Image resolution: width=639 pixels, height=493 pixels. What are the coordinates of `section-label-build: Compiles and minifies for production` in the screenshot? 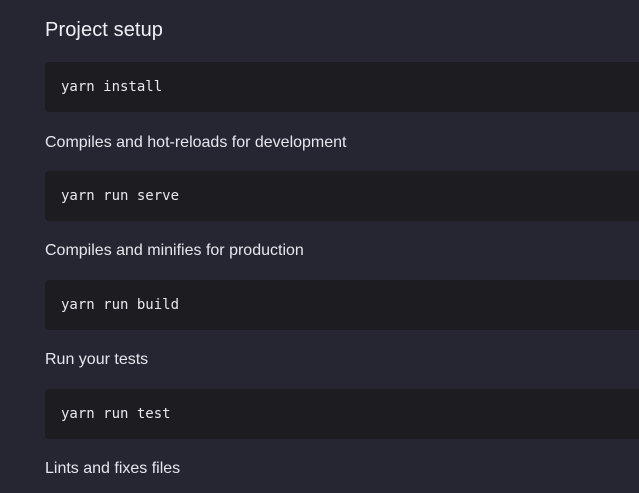 It's located at (174, 250).